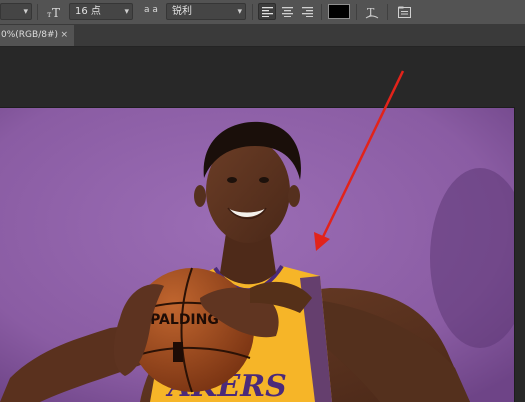 Image resolution: width=525 pixels, height=402 pixels. What do you see at coordinates (182, 11) in the screenshot?
I see `antialias-value: 锐利` at bounding box center [182, 11].